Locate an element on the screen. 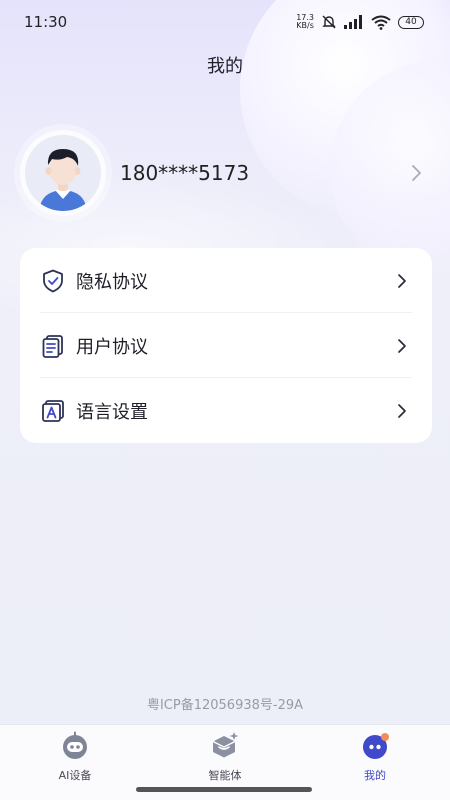  tab-agents: 智能体 is located at coordinates (225, 758).